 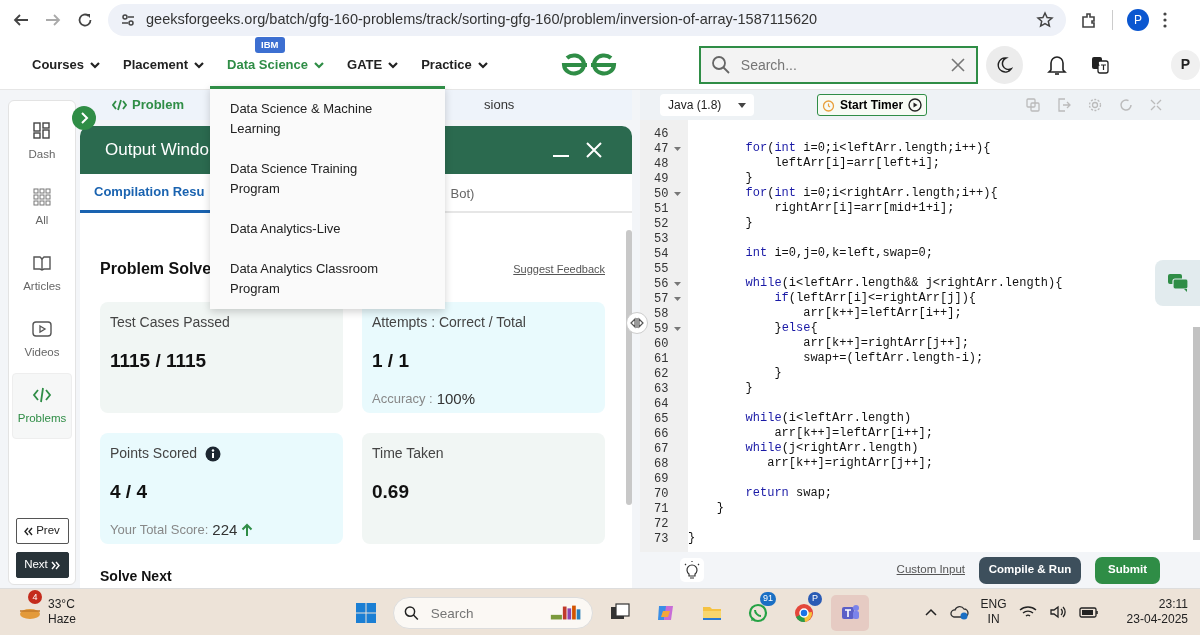 I want to click on panel-tab: Problem, so click(x=148, y=105).